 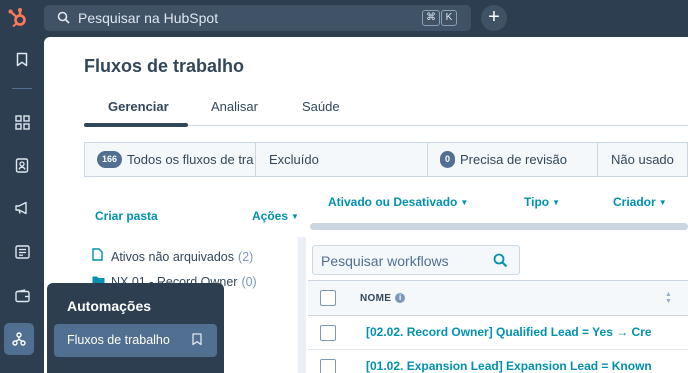 I want to click on info-icon: i, so click(x=400, y=298).